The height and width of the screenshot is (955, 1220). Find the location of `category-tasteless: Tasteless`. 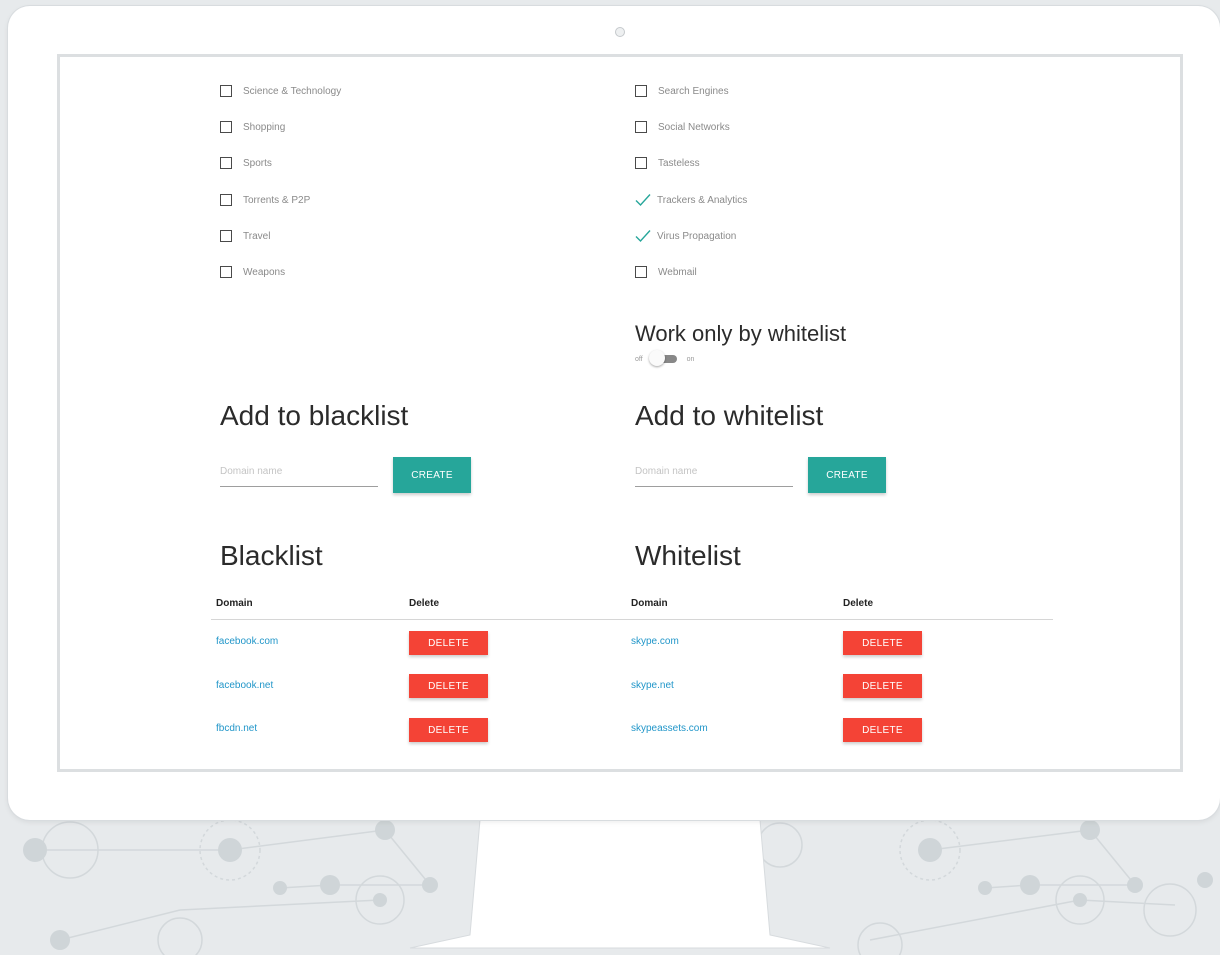

category-tasteless: Tasteless is located at coordinates (667, 163).